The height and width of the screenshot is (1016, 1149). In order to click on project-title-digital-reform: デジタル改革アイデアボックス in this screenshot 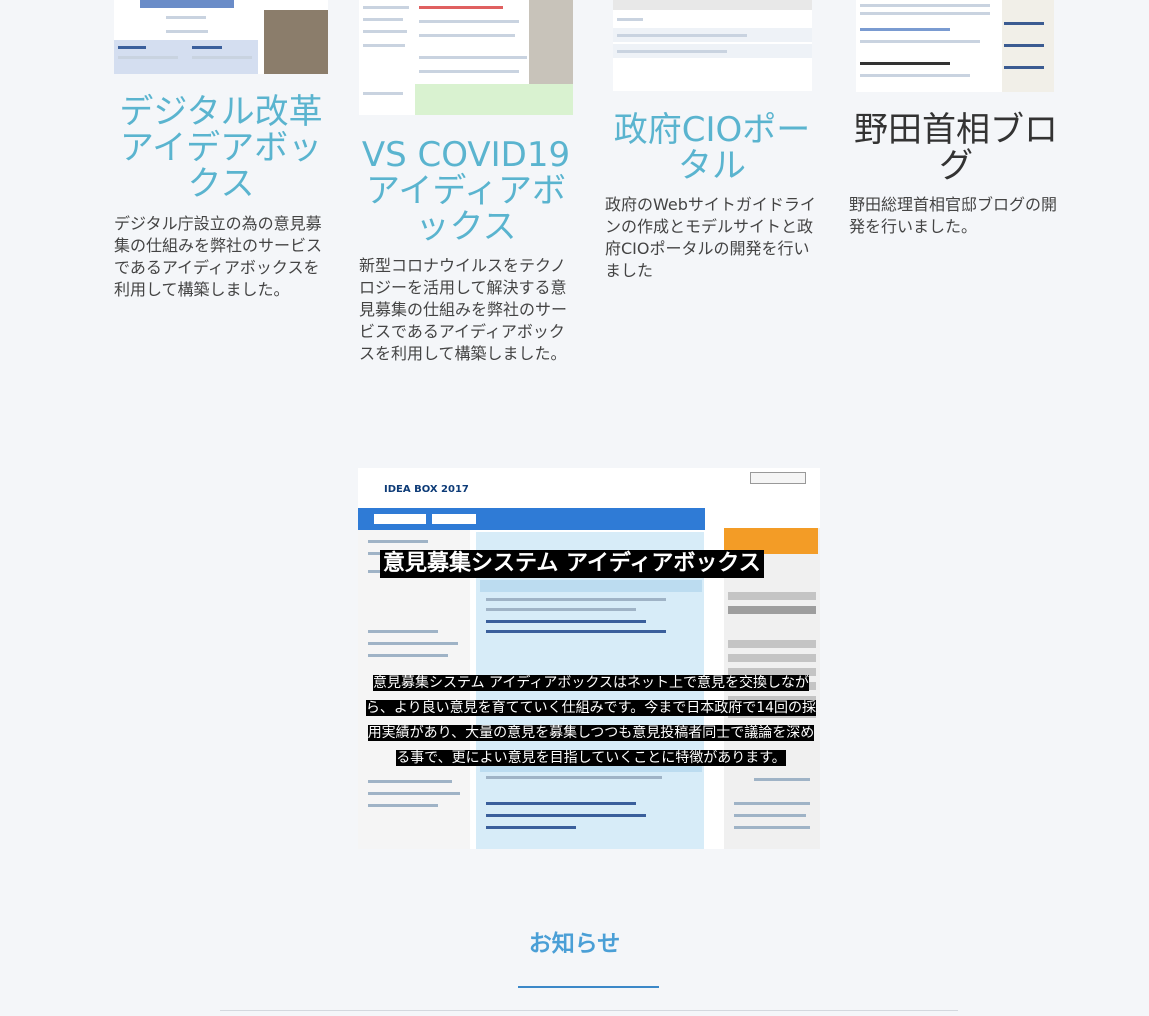, I will do `click(221, 148)`.